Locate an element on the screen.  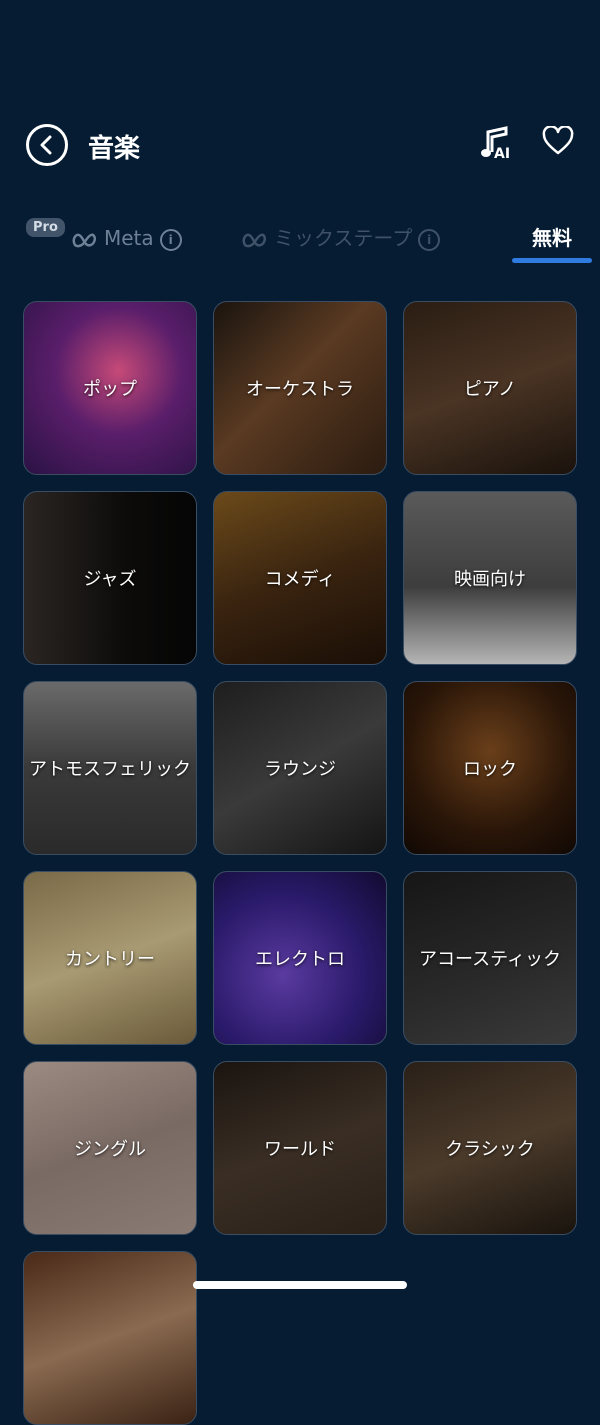
category-label: ピアノ is located at coordinates (490, 389).